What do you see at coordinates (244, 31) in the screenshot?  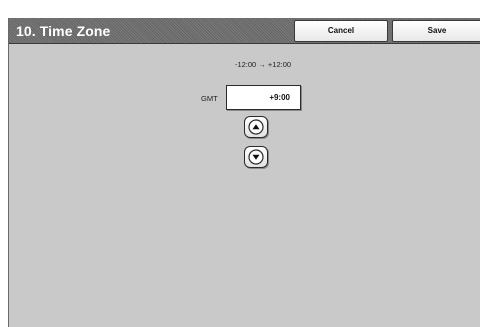 I see `header-bar: 10. Time Zone Cancel Save` at bounding box center [244, 31].